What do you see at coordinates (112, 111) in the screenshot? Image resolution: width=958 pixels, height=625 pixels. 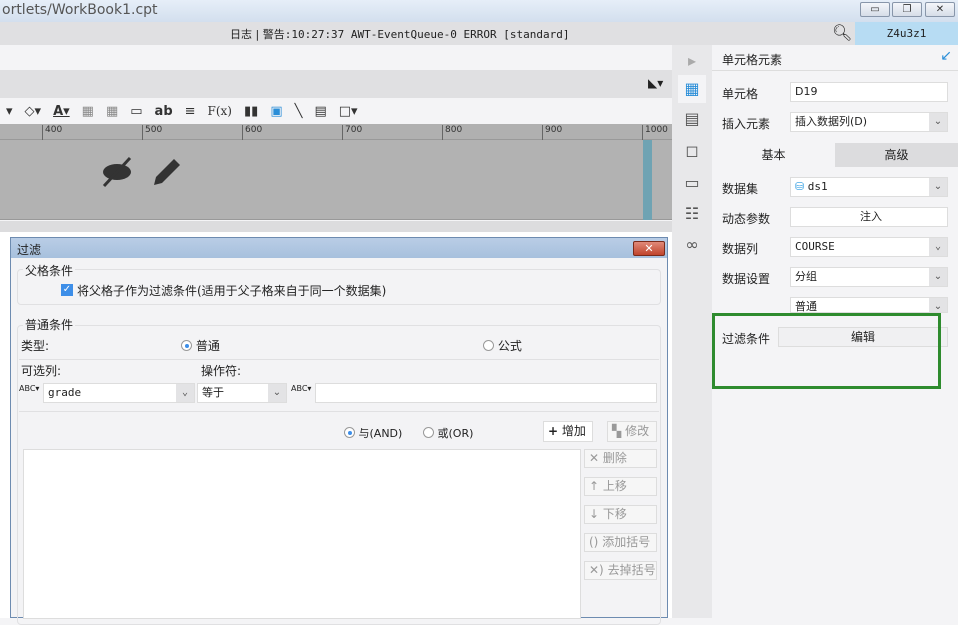 I see `split-cells-icon: ▦` at bounding box center [112, 111].